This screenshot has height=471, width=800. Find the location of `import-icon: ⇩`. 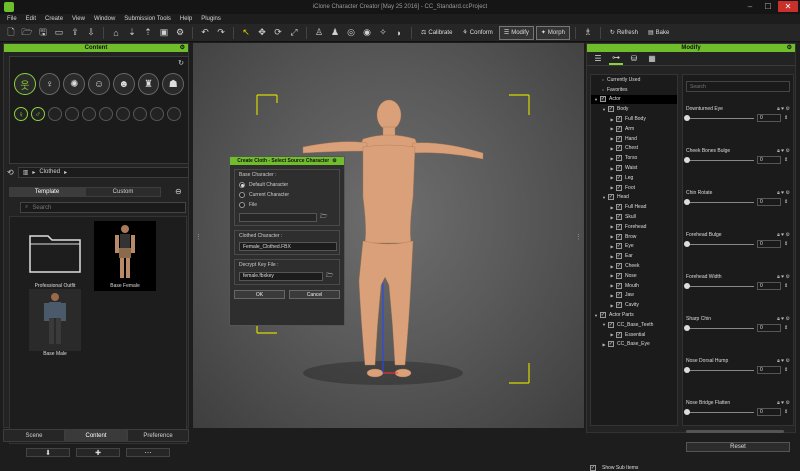

import-icon: ⇩ is located at coordinates (91, 33).